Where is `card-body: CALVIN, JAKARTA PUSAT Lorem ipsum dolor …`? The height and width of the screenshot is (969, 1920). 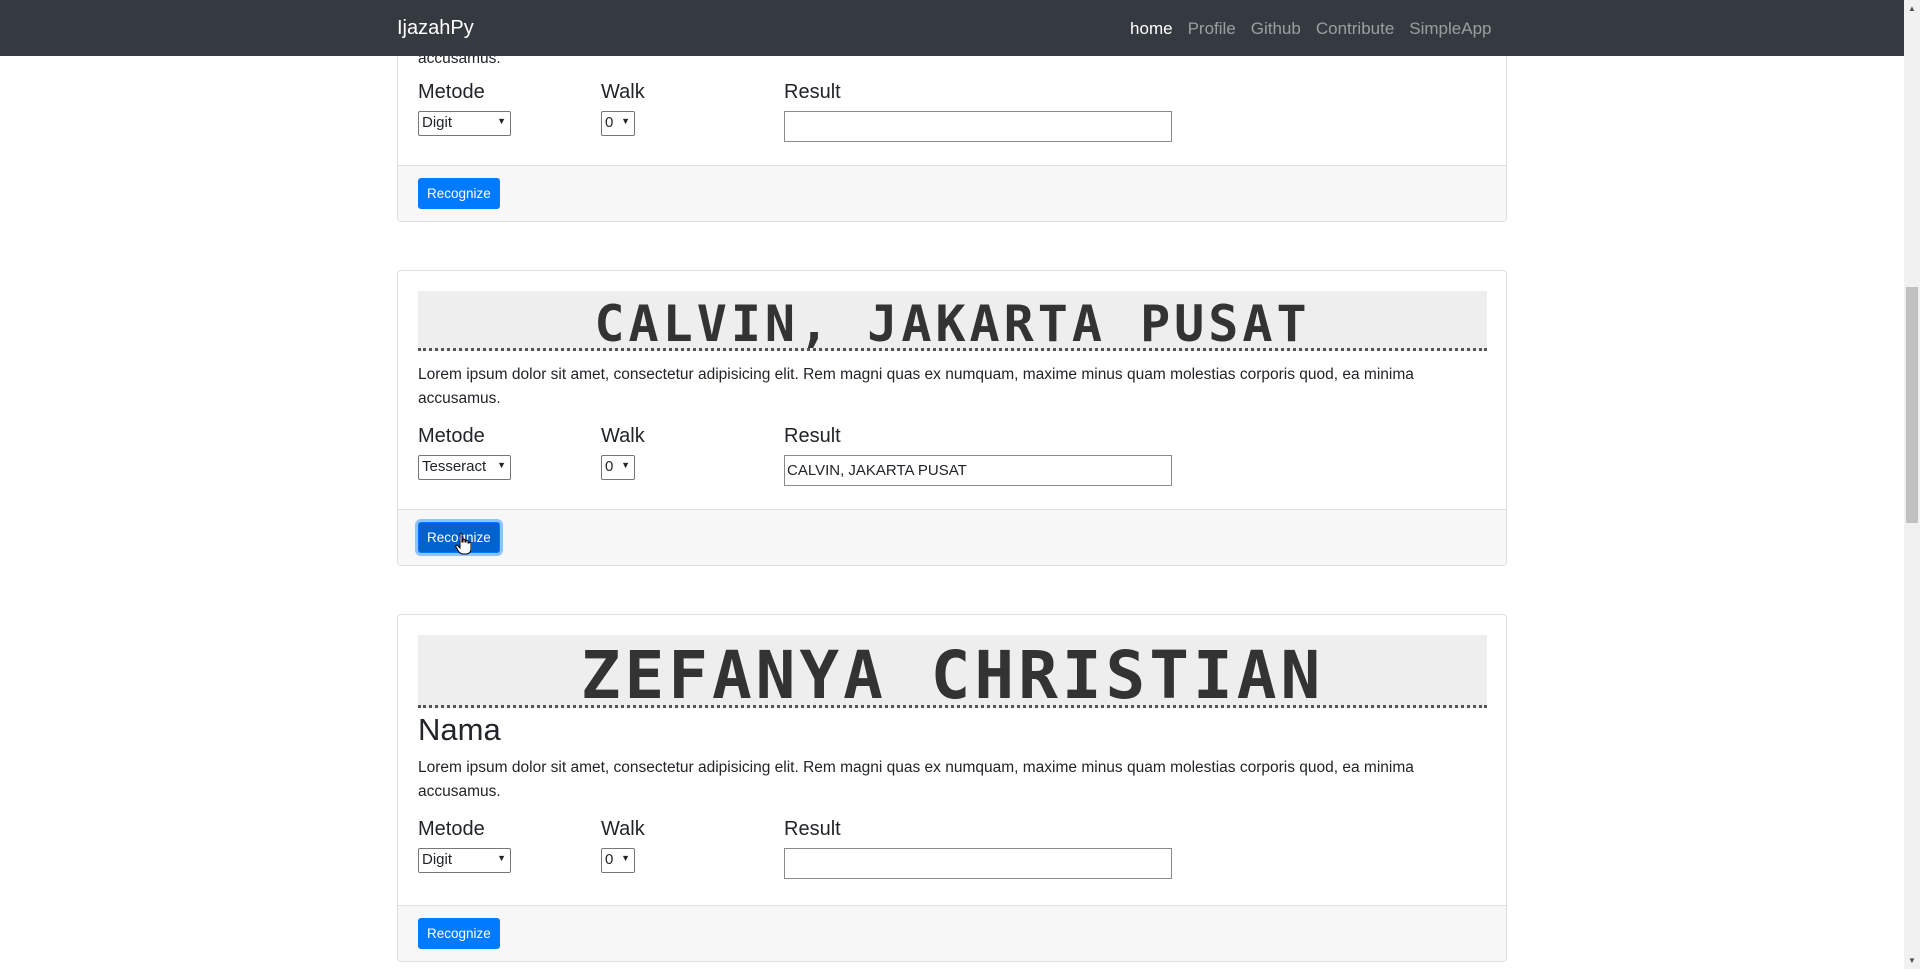 card-body: CALVIN, JAKARTA PUSAT Lorem ipsum dolor … is located at coordinates (952, 381).